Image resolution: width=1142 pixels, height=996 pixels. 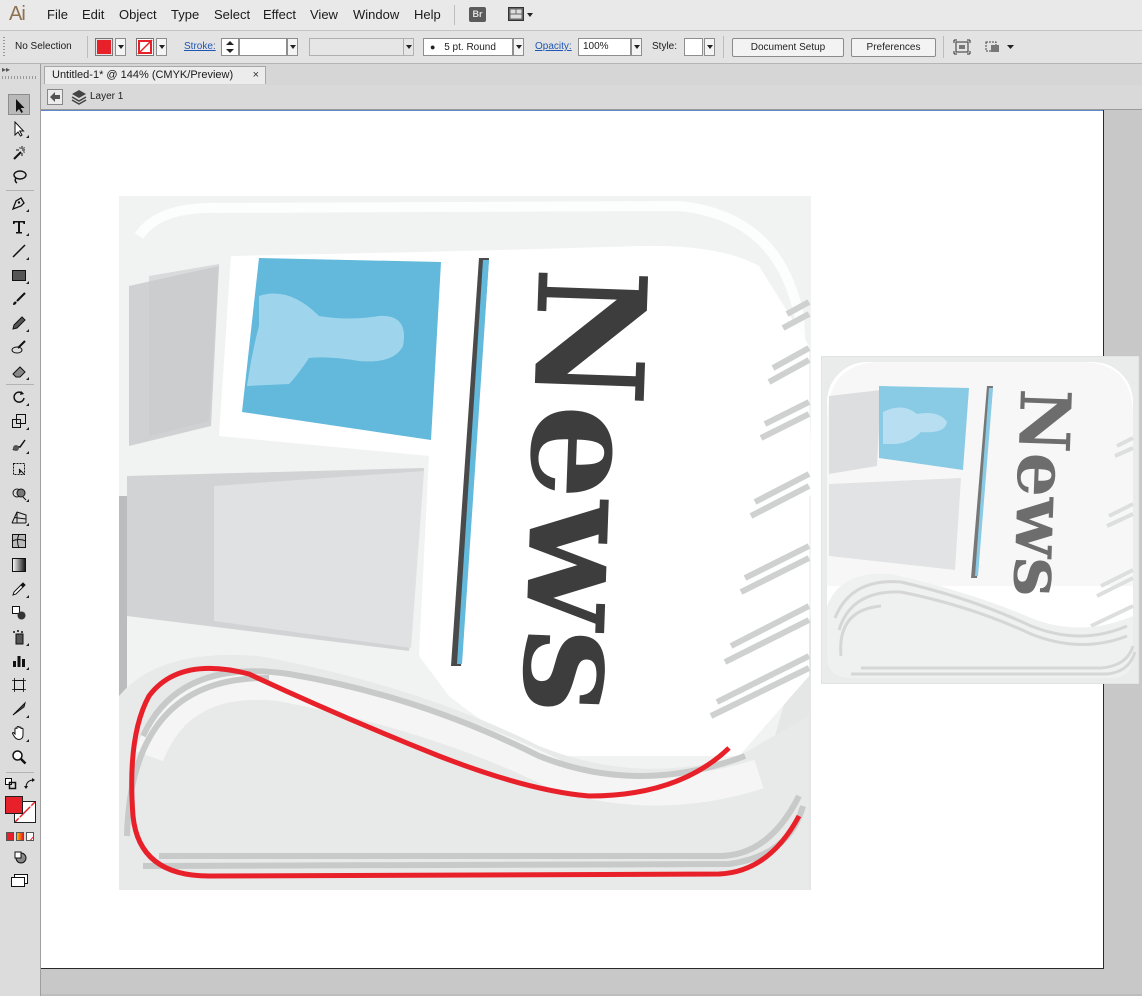 I want to click on color-button, so click(x=10, y=836).